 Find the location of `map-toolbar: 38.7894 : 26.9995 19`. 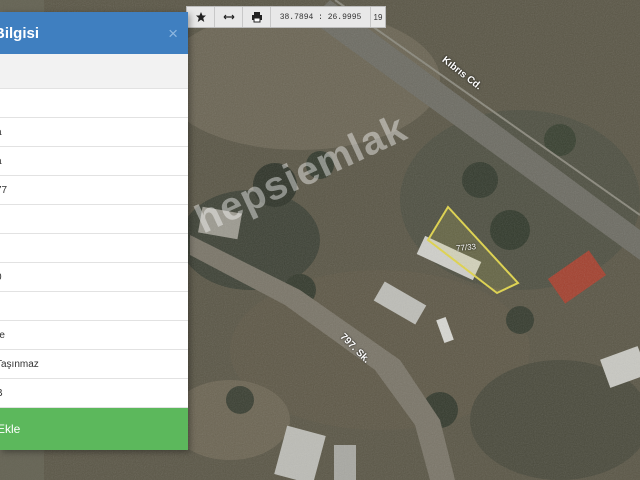

map-toolbar: 38.7894 : 26.9995 19 is located at coordinates (286, 17).